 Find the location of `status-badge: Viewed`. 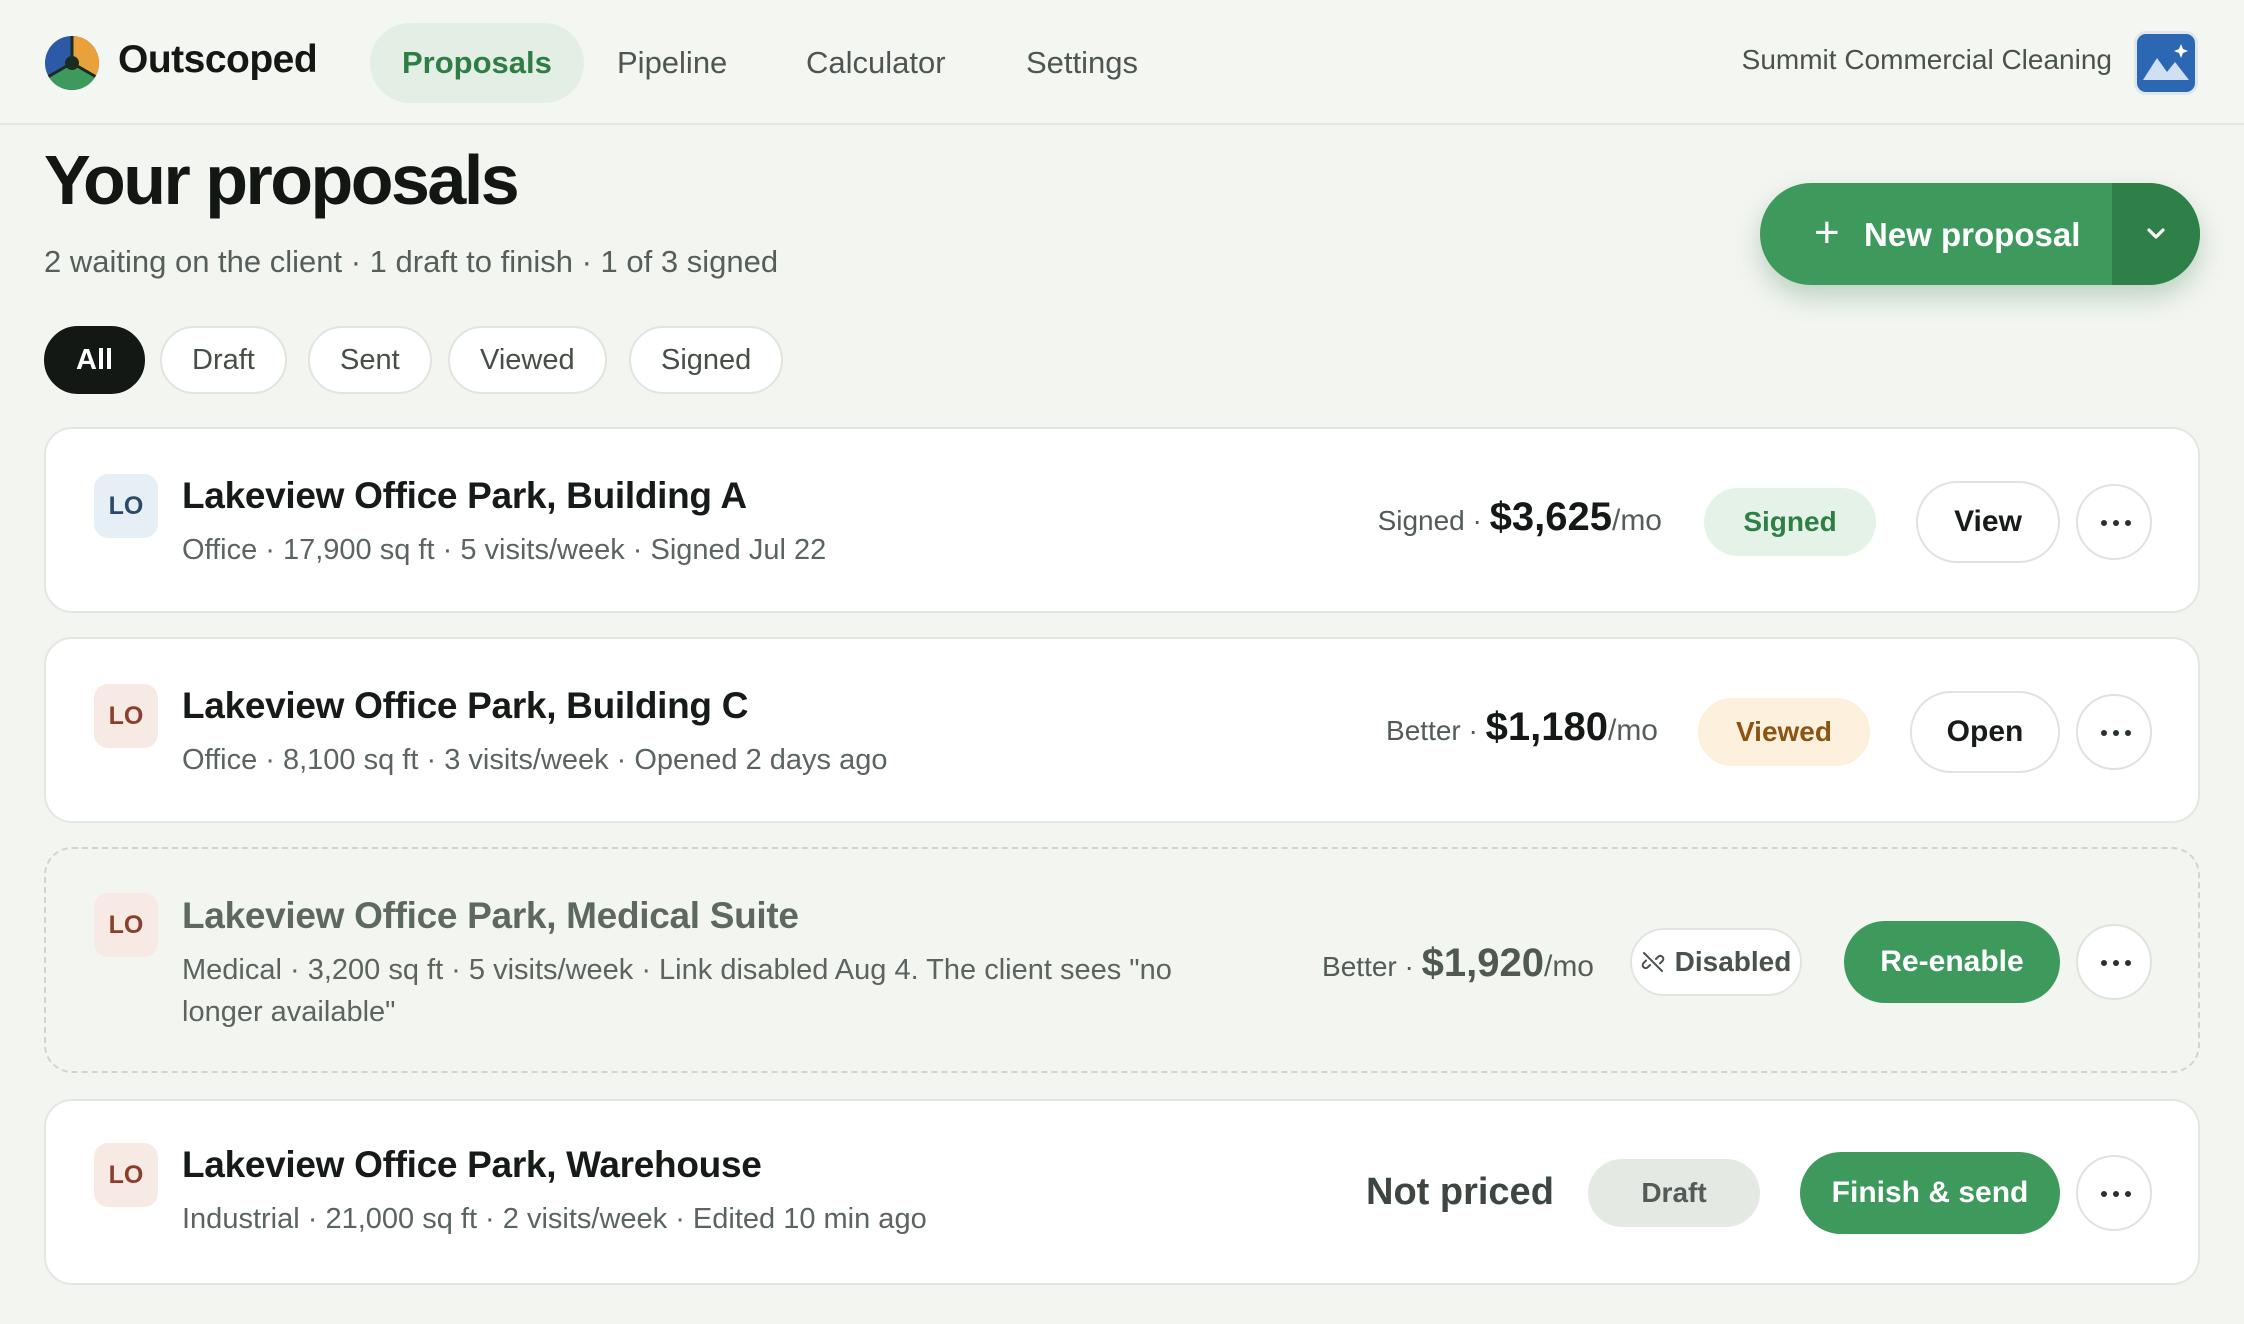

status-badge: Viewed is located at coordinates (1784, 732).